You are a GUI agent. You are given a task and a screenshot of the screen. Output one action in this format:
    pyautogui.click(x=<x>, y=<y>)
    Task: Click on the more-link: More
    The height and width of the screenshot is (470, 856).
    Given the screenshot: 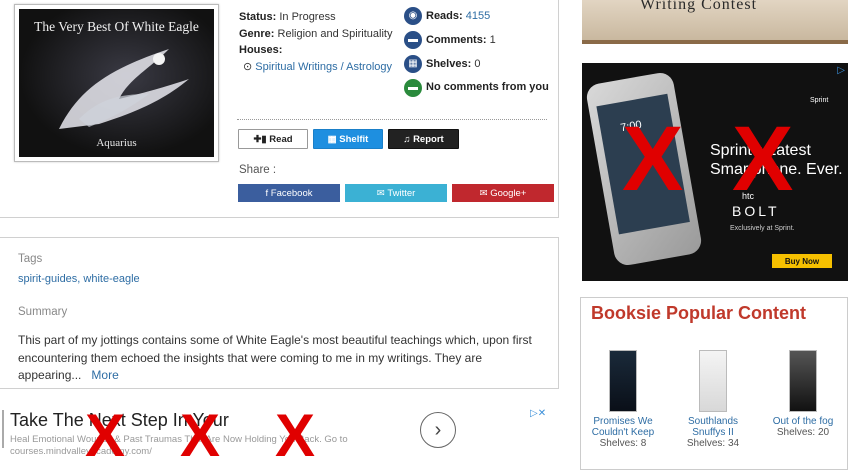 What is the action you would take?
    pyautogui.click(x=102, y=375)
    